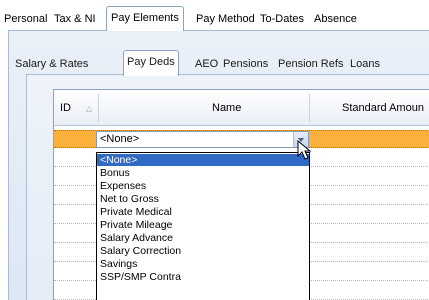  I want to click on name-combo-box: <None>, so click(202, 139).